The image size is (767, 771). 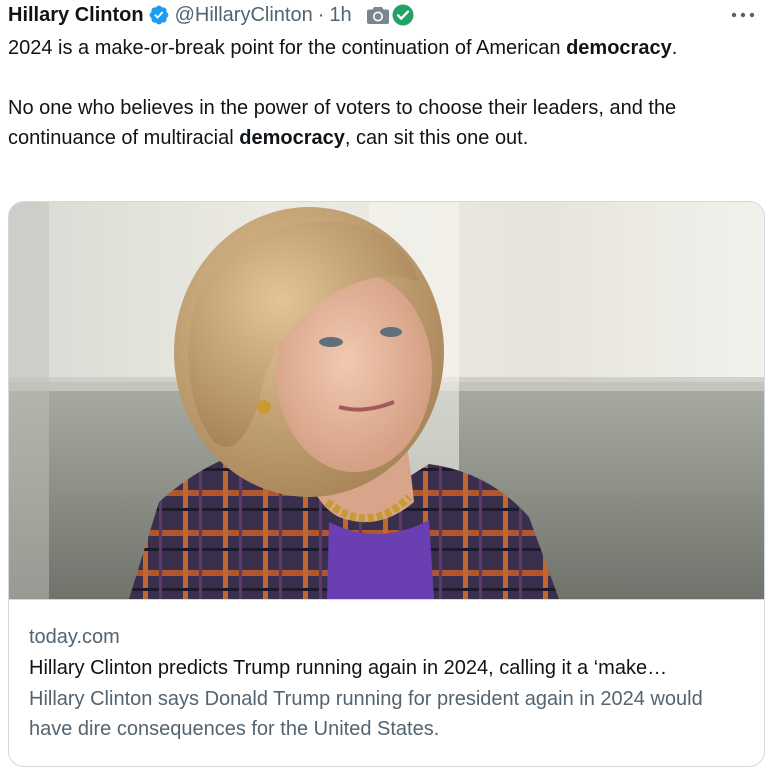 What do you see at coordinates (403, 15) in the screenshot?
I see `green-check-icon` at bounding box center [403, 15].